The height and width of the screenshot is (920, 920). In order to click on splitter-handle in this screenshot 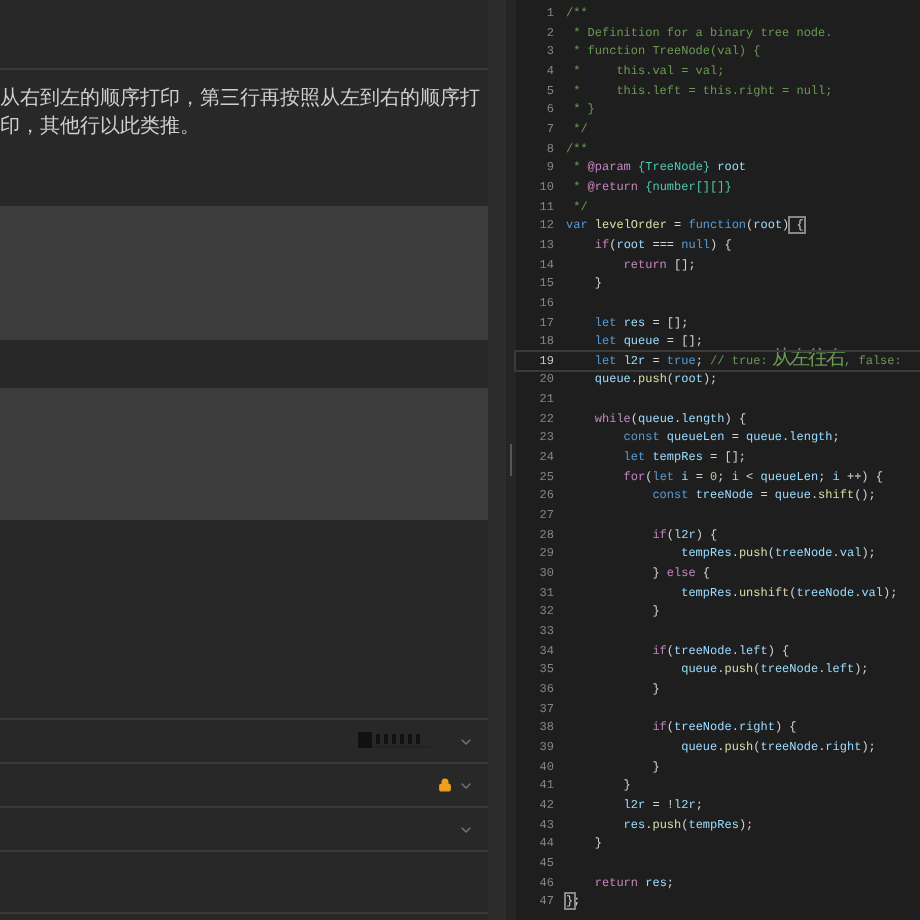, I will do `click(511, 460)`.